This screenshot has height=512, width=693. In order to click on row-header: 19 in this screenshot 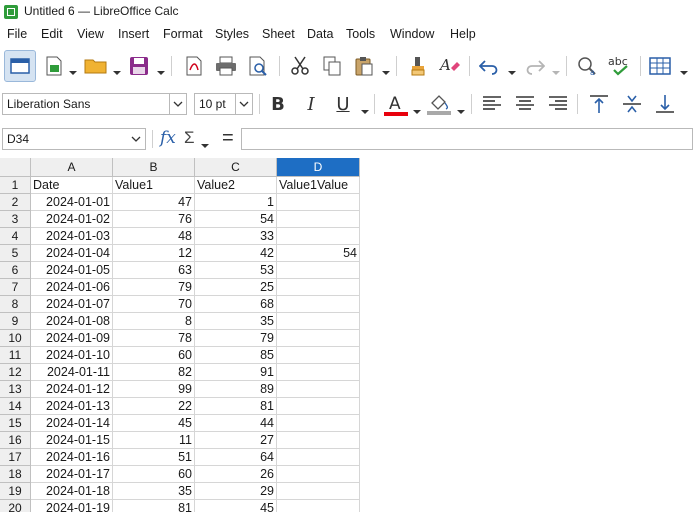, I will do `click(15, 491)`.